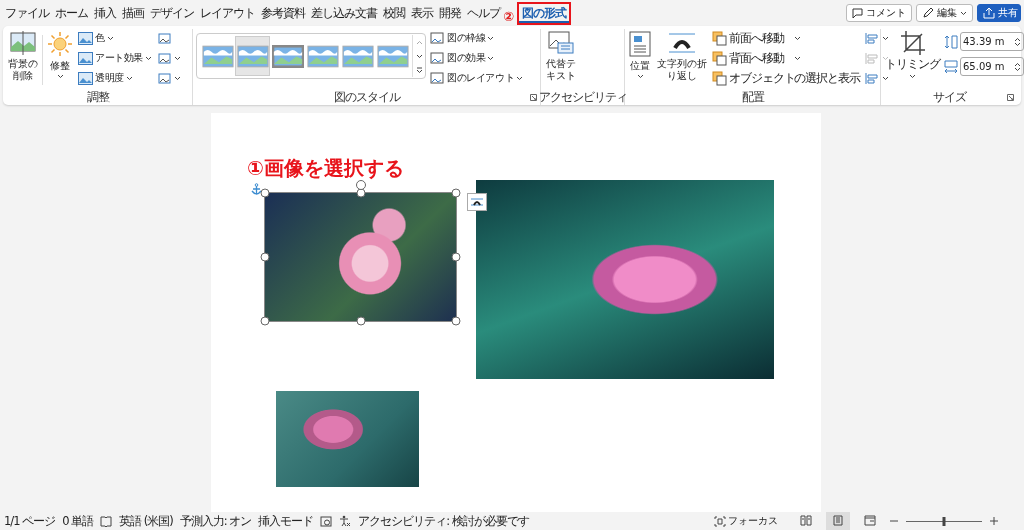 This screenshot has height=530, width=1024. What do you see at coordinates (746, 521) in the screenshot?
I see `focus-button: フォーカス` at bounding box center [746, 521].